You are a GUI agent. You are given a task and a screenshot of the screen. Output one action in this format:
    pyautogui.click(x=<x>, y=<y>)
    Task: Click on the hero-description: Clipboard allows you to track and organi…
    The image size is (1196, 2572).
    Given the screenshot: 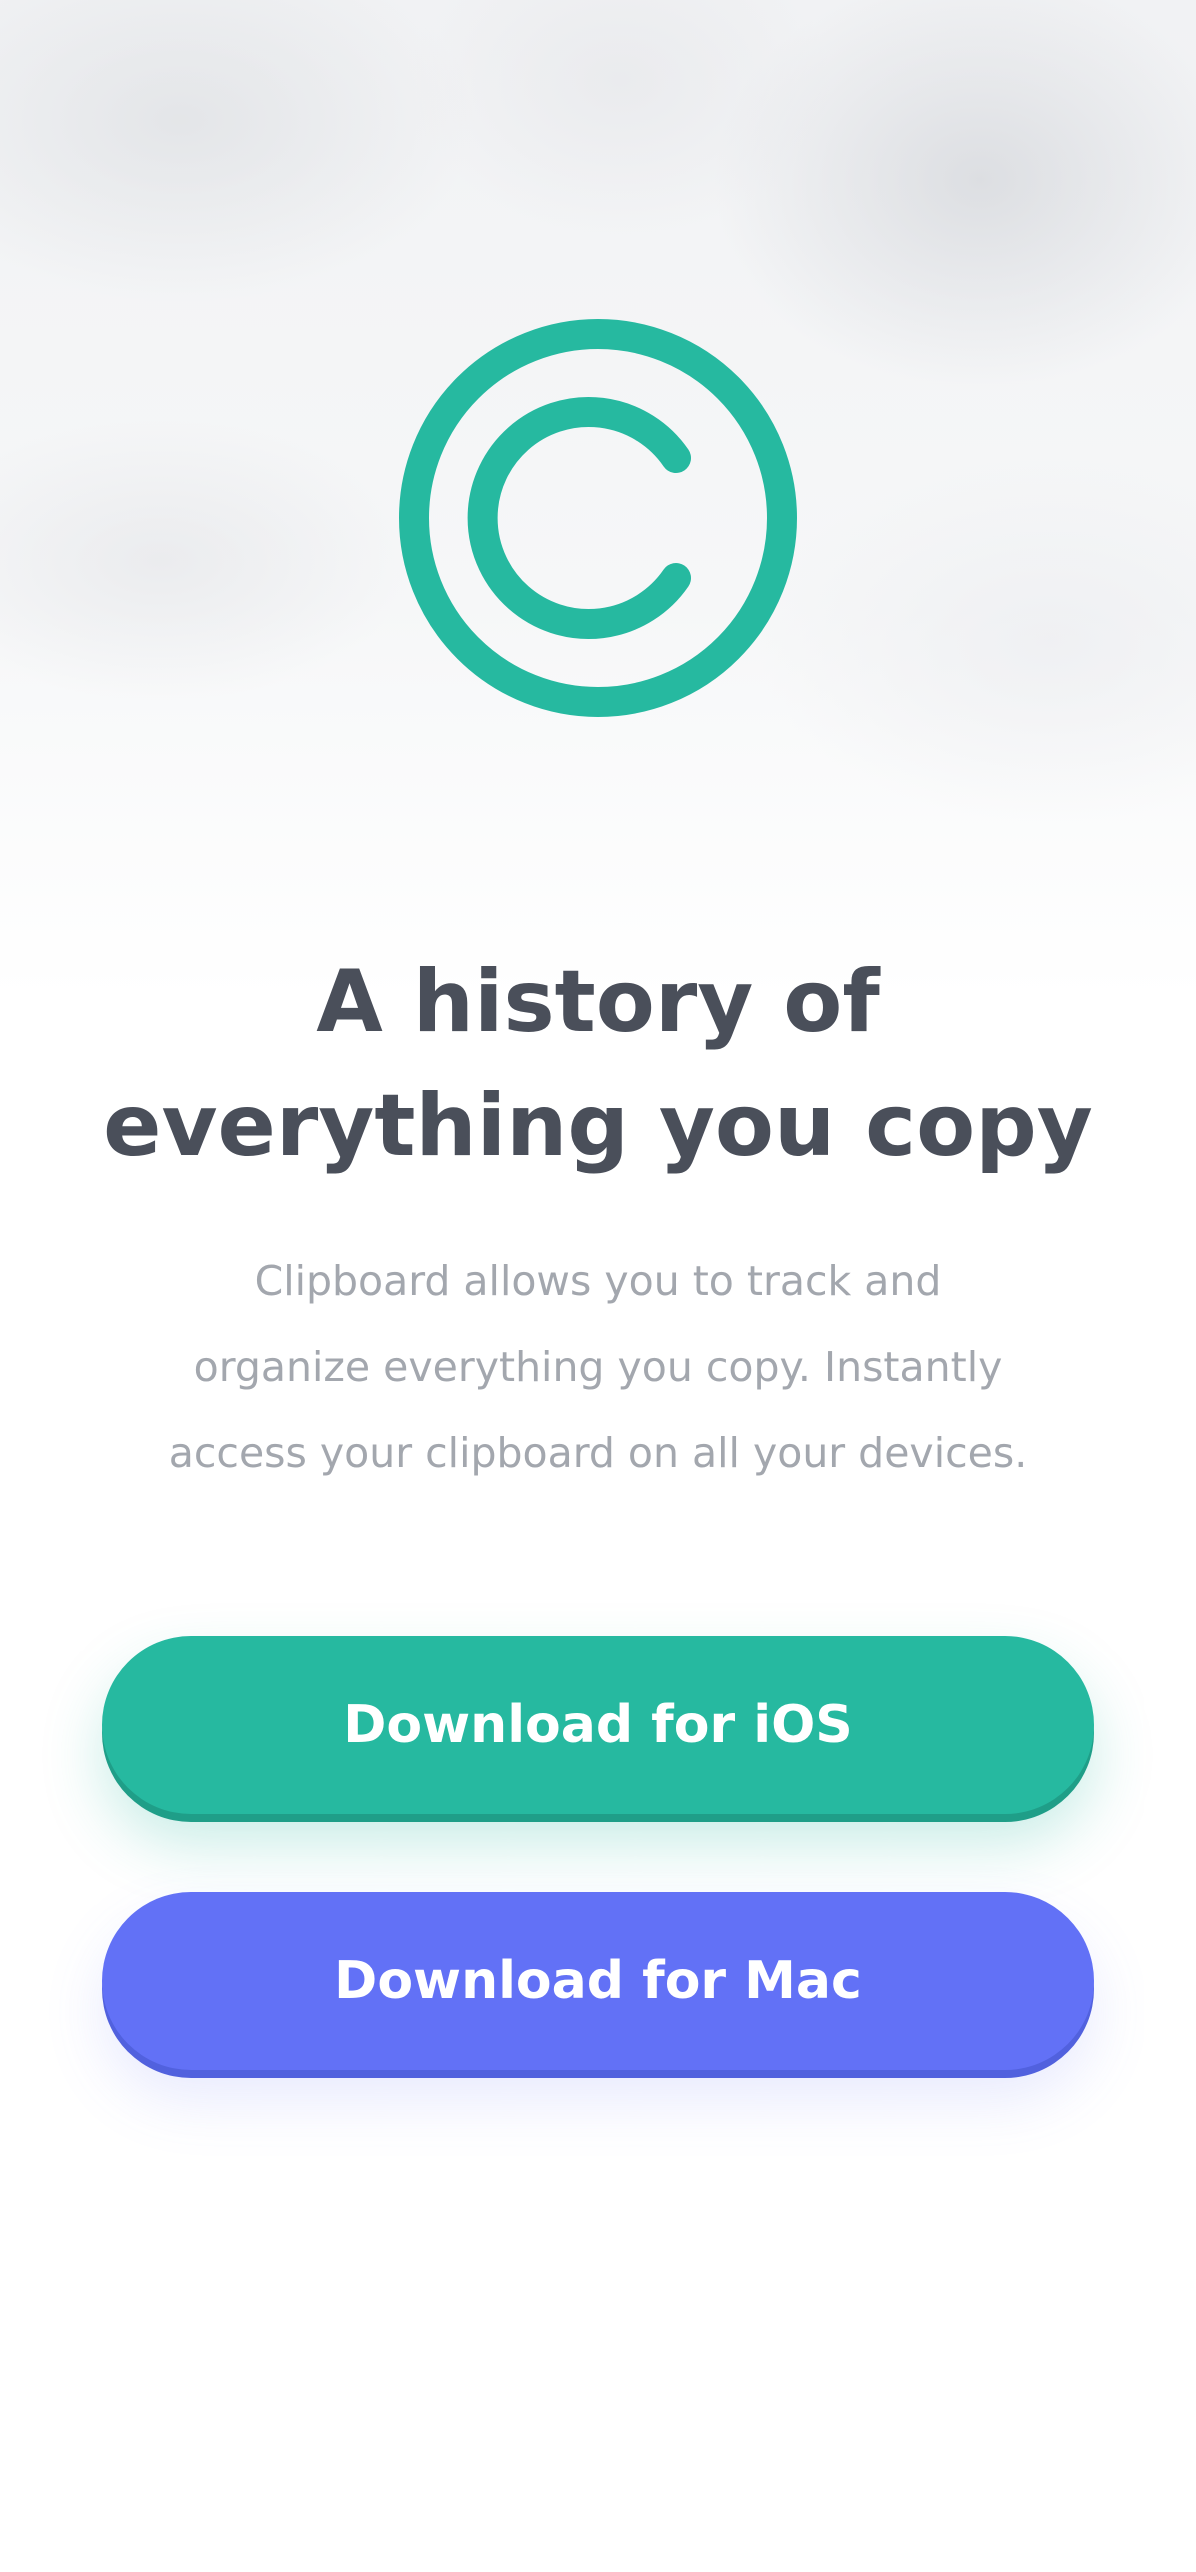 What is the action you would take?
    pyautogui.click(x=598, y=1367)
    